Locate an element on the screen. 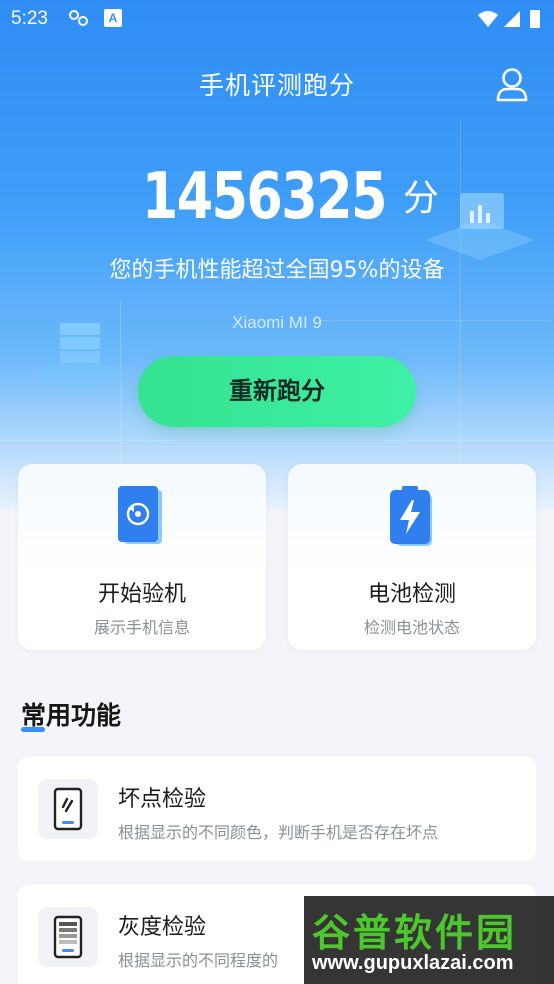  start-inspection-card: 开始验机 展示手机信息 is located at coordinates (142, 557).